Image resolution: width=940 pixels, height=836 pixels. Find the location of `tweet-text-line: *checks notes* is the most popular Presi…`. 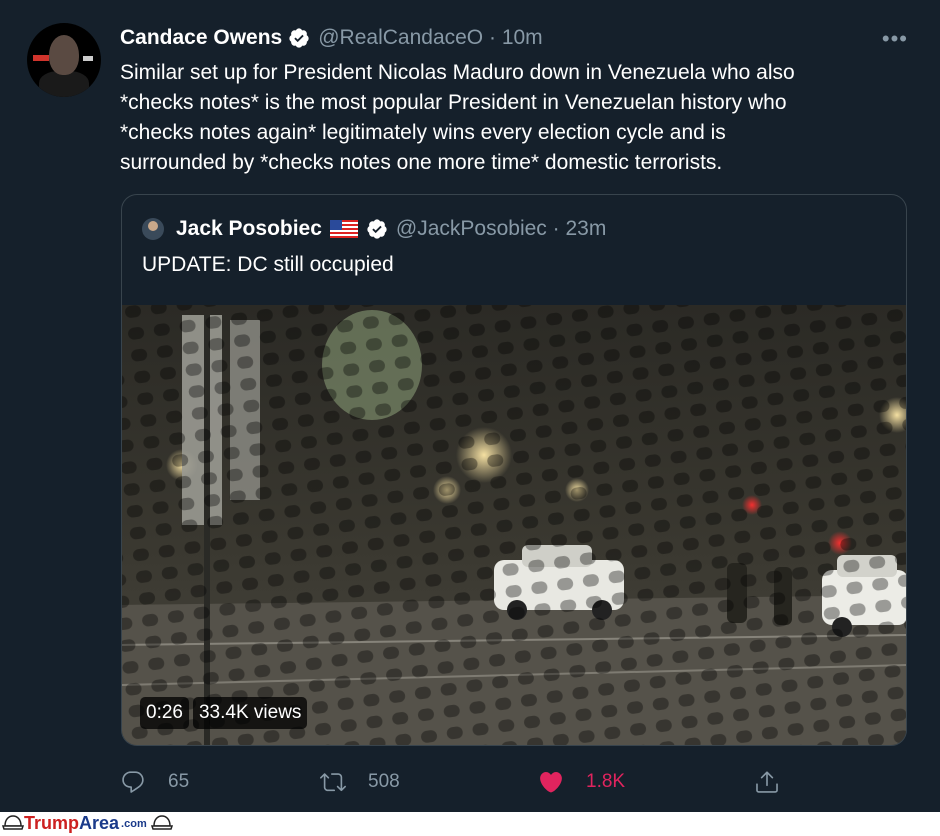

tweet-text-line: *checks notes* is the most popular Presi… is located at coordinates (453, 102).